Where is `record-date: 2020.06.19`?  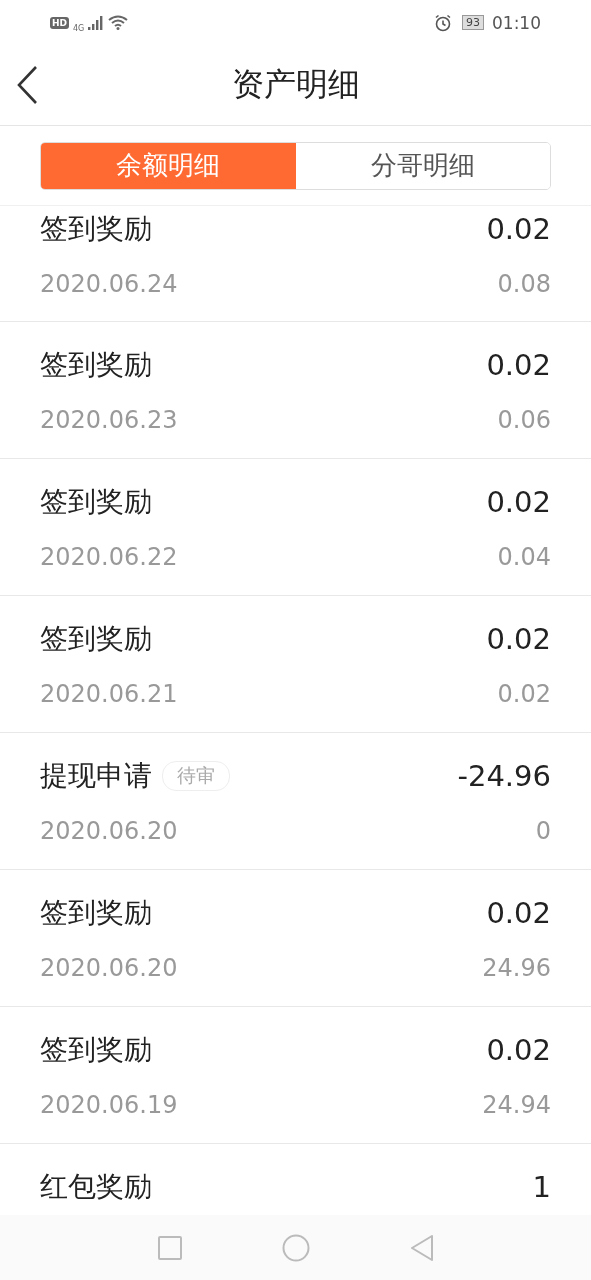
record-date: 2020.06.19 is located at coordinates (109, 1105).